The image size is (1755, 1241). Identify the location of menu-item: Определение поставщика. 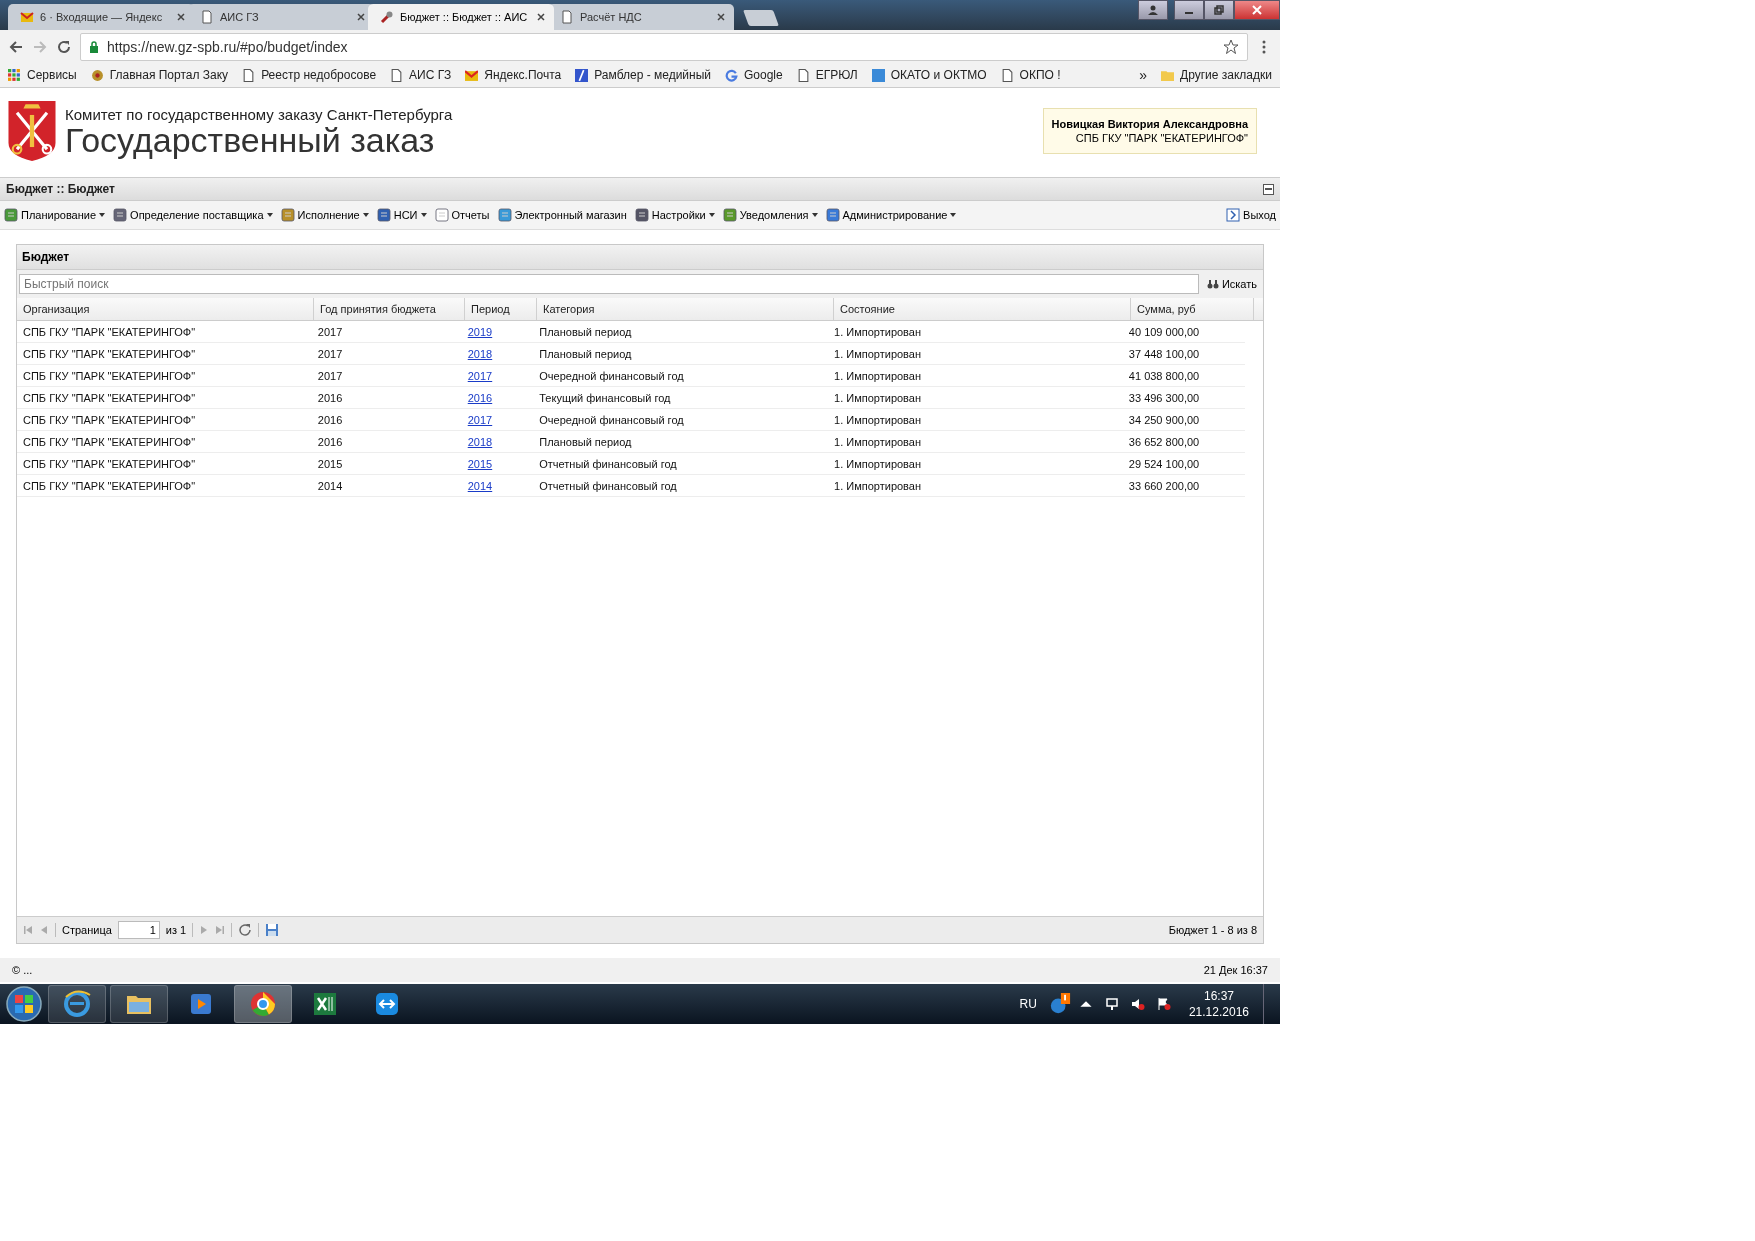
(197, 215).